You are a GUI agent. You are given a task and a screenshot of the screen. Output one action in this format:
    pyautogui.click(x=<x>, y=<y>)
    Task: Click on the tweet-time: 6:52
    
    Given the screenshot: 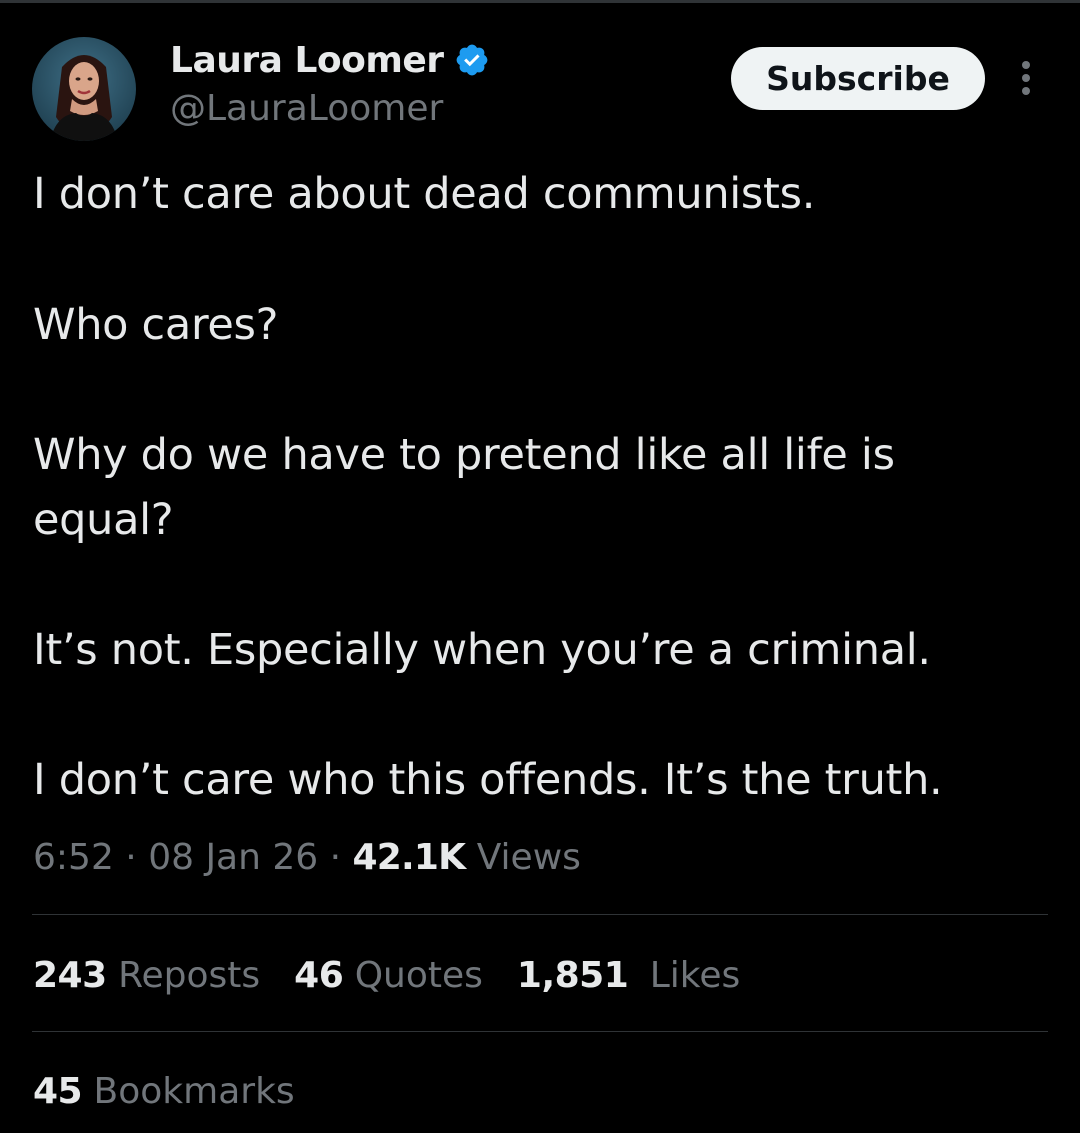 What is the action you would take?
    pyautogui.click(x=73, y=857)
    